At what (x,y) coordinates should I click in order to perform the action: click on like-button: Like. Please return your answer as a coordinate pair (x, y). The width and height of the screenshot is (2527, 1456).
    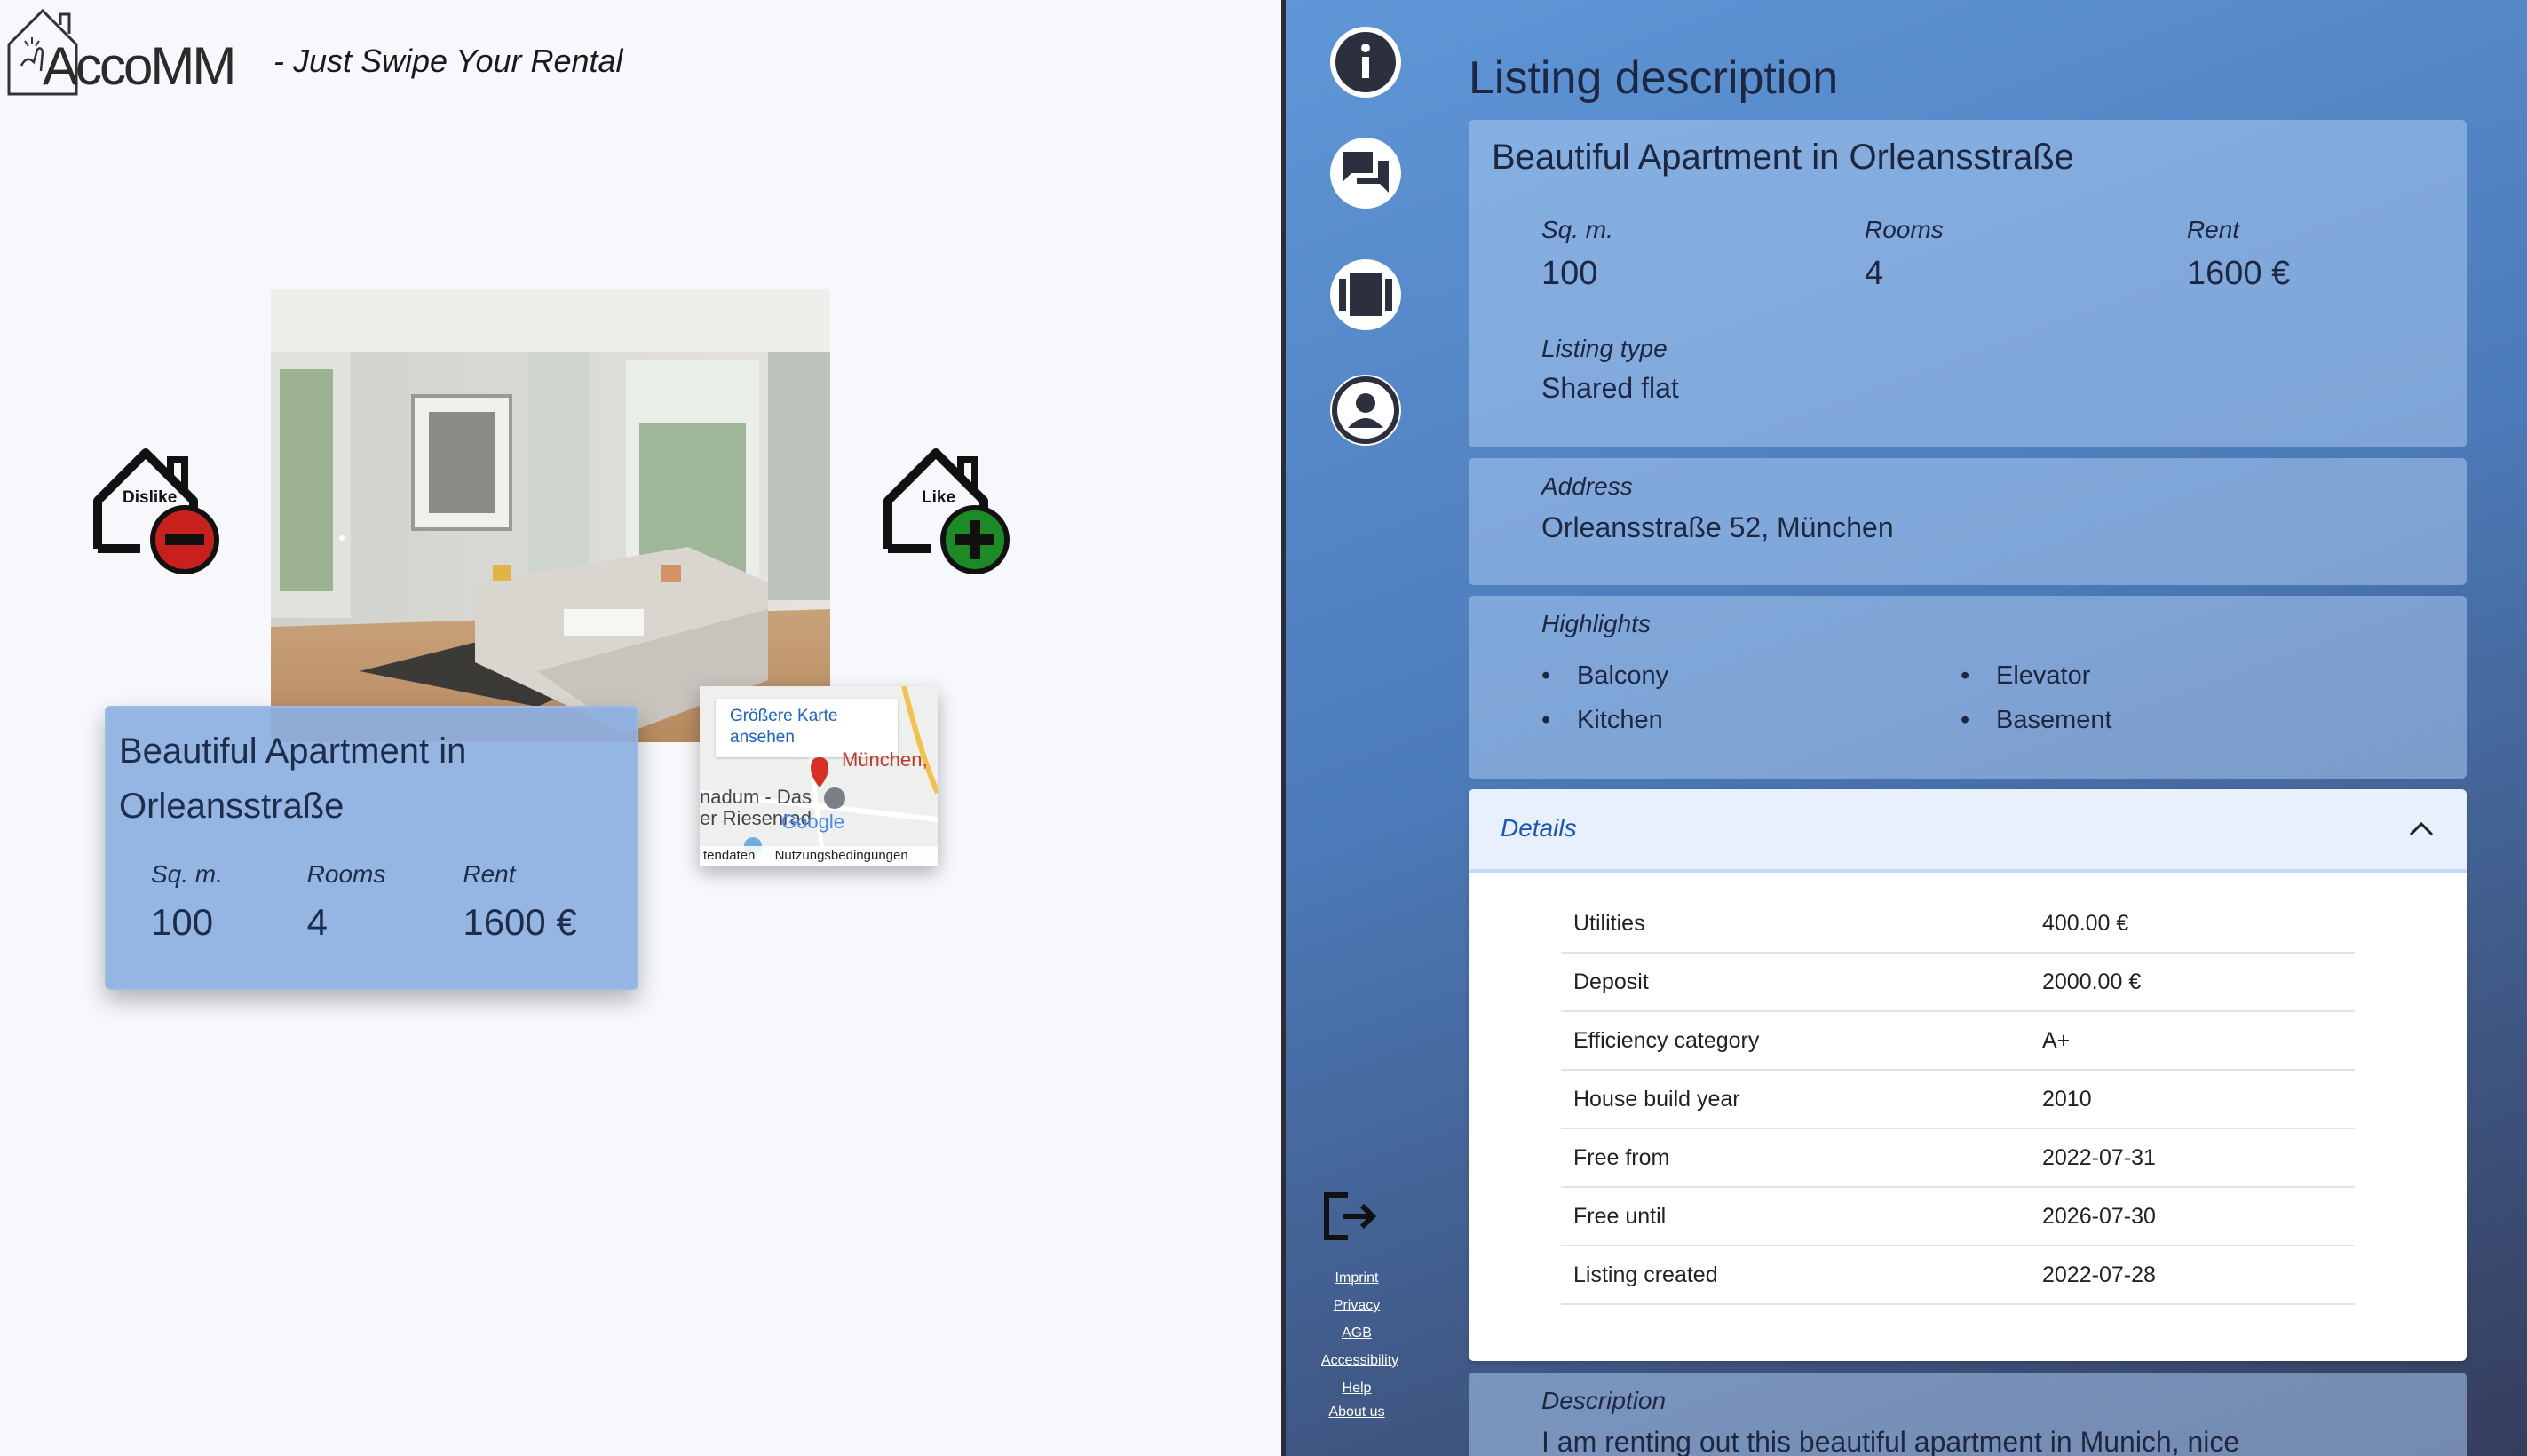
    Looking at the image, I should click on (947, 510).